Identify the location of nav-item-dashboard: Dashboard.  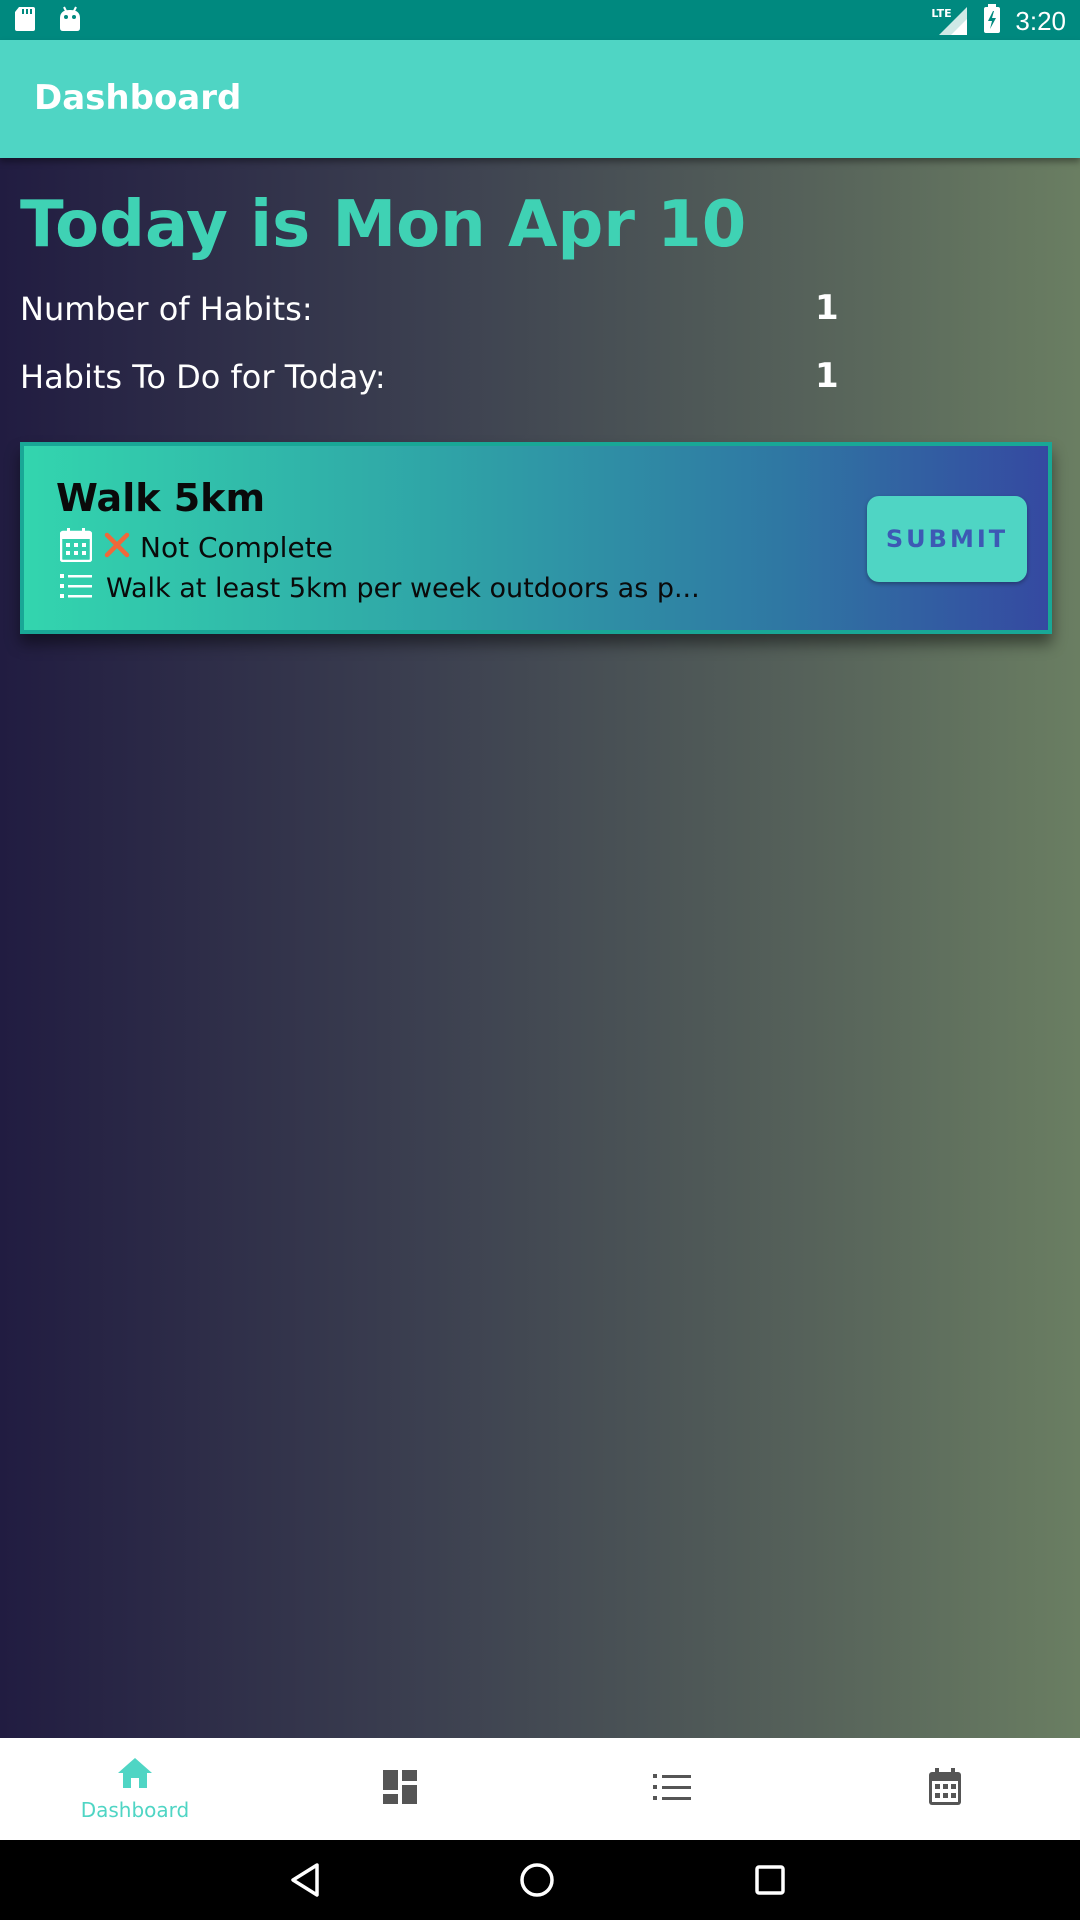
(135, 1789).